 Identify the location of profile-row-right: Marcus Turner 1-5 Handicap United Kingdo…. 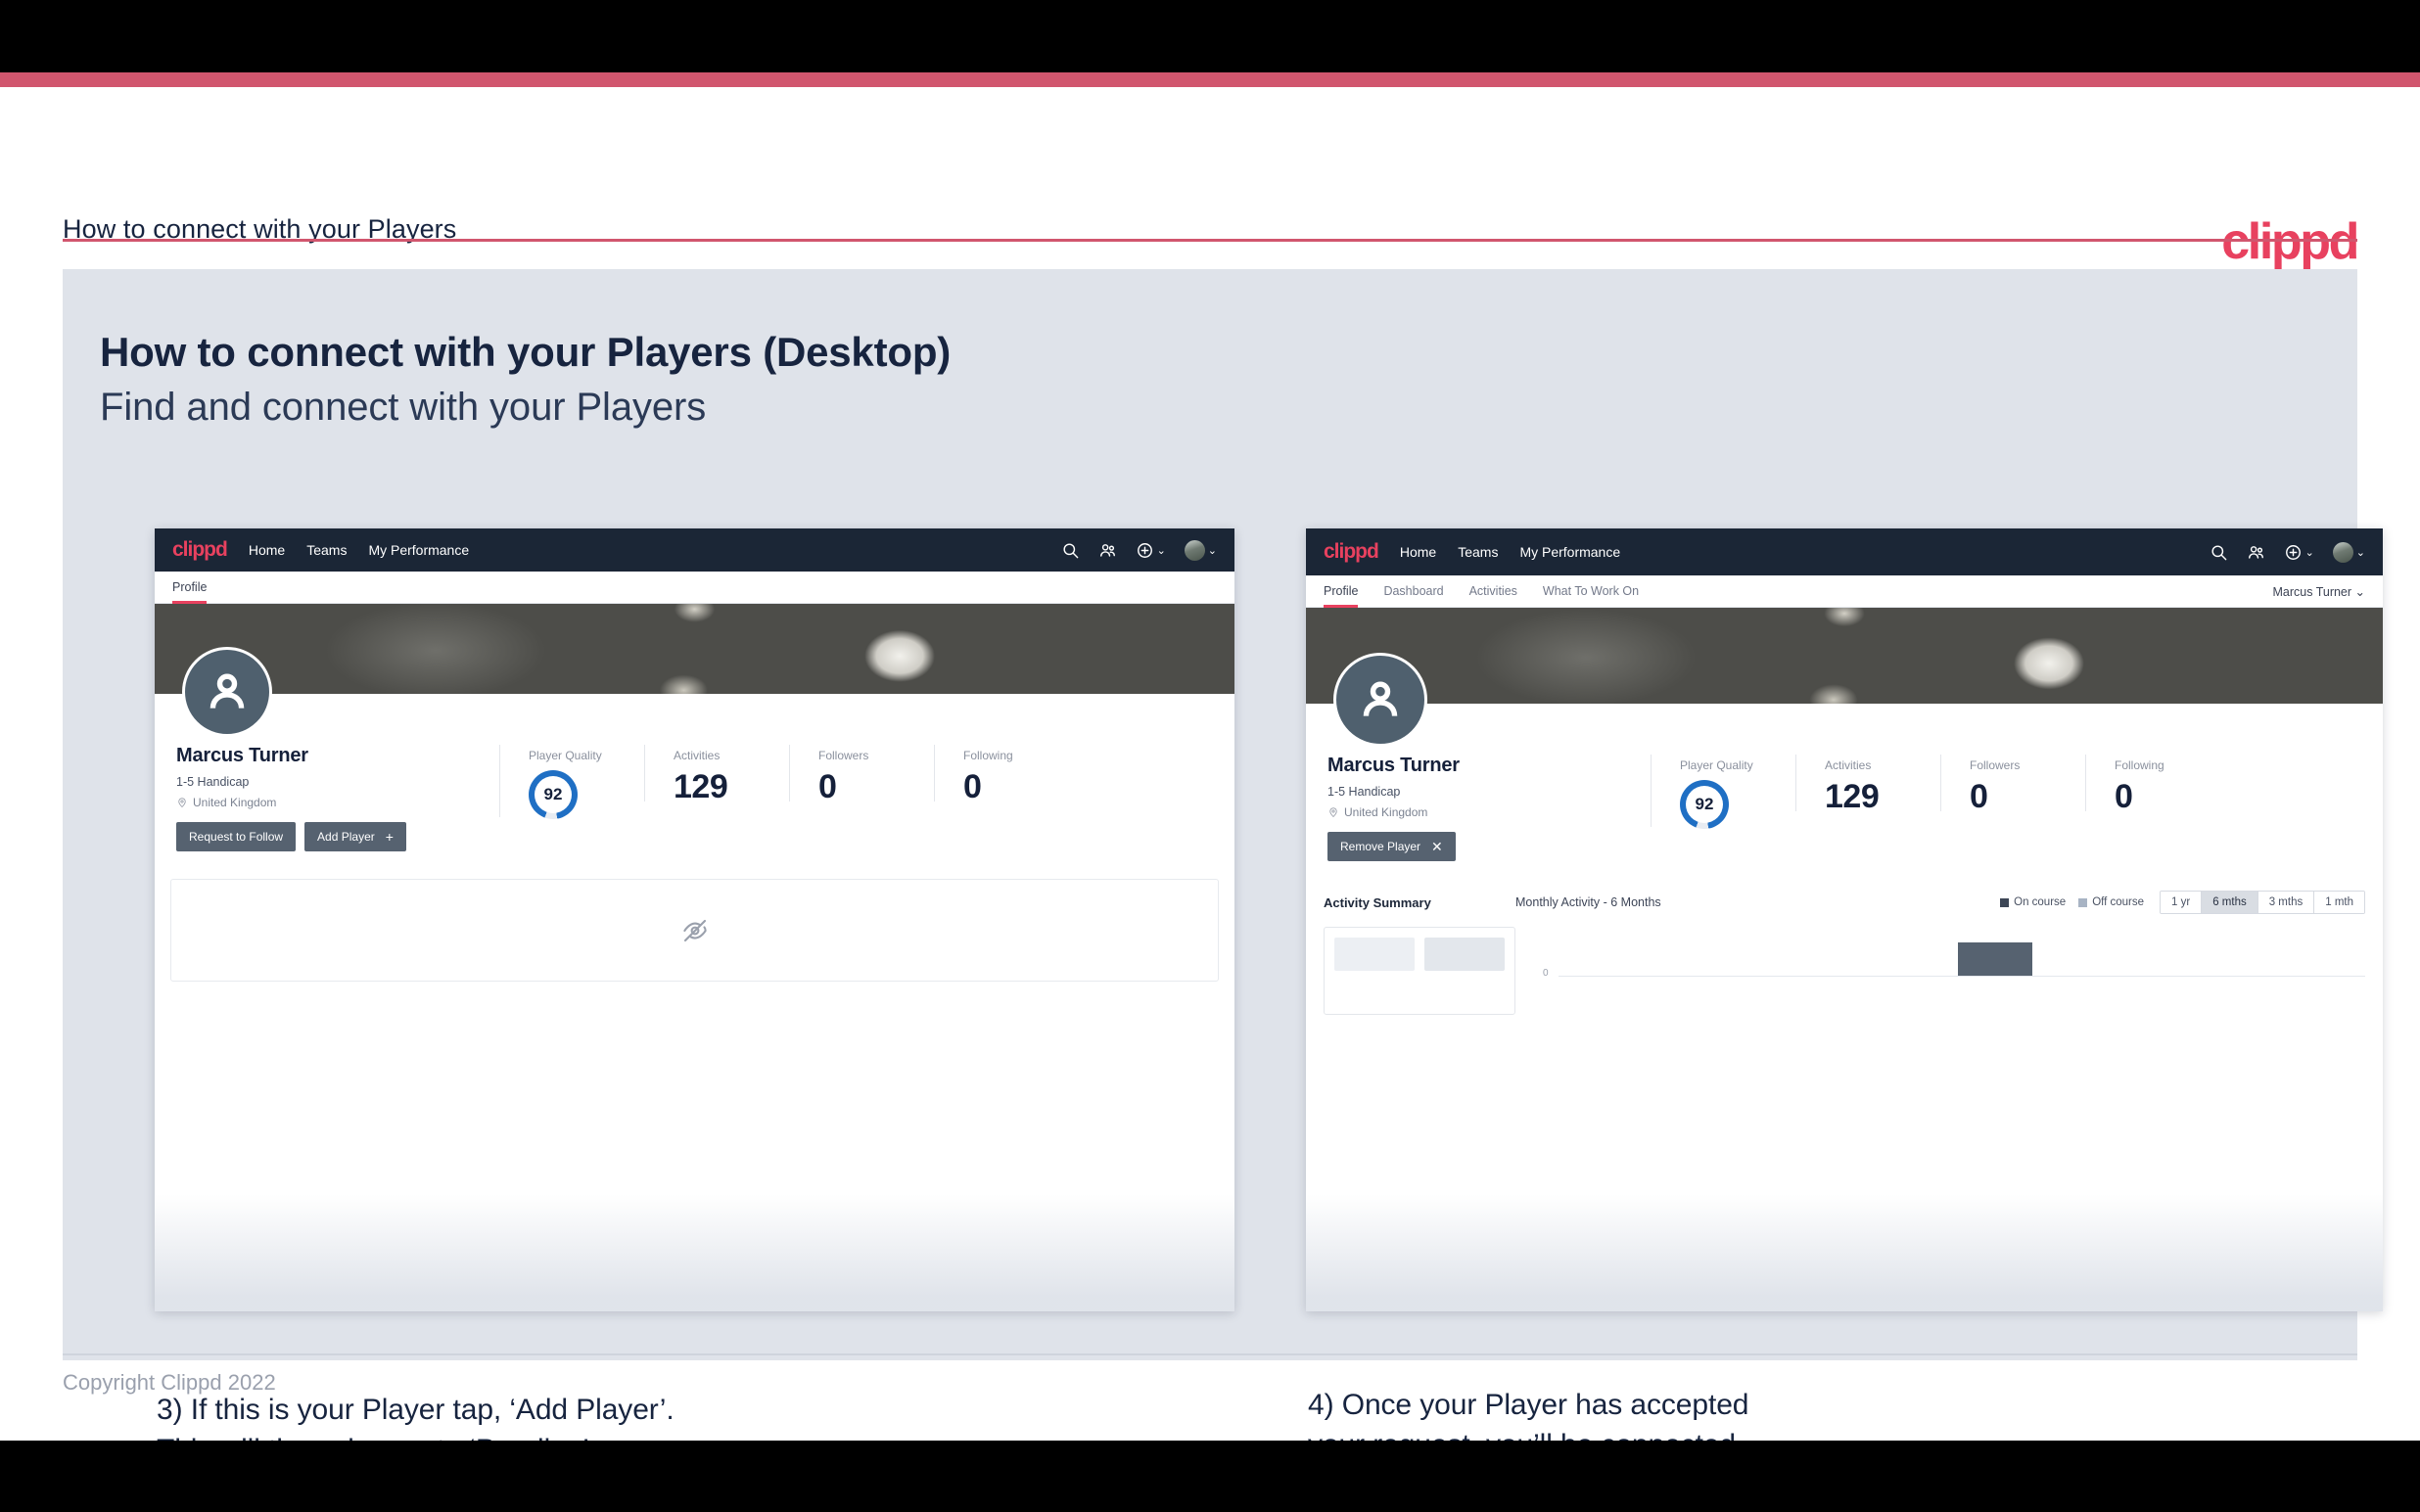
(1844, 782).